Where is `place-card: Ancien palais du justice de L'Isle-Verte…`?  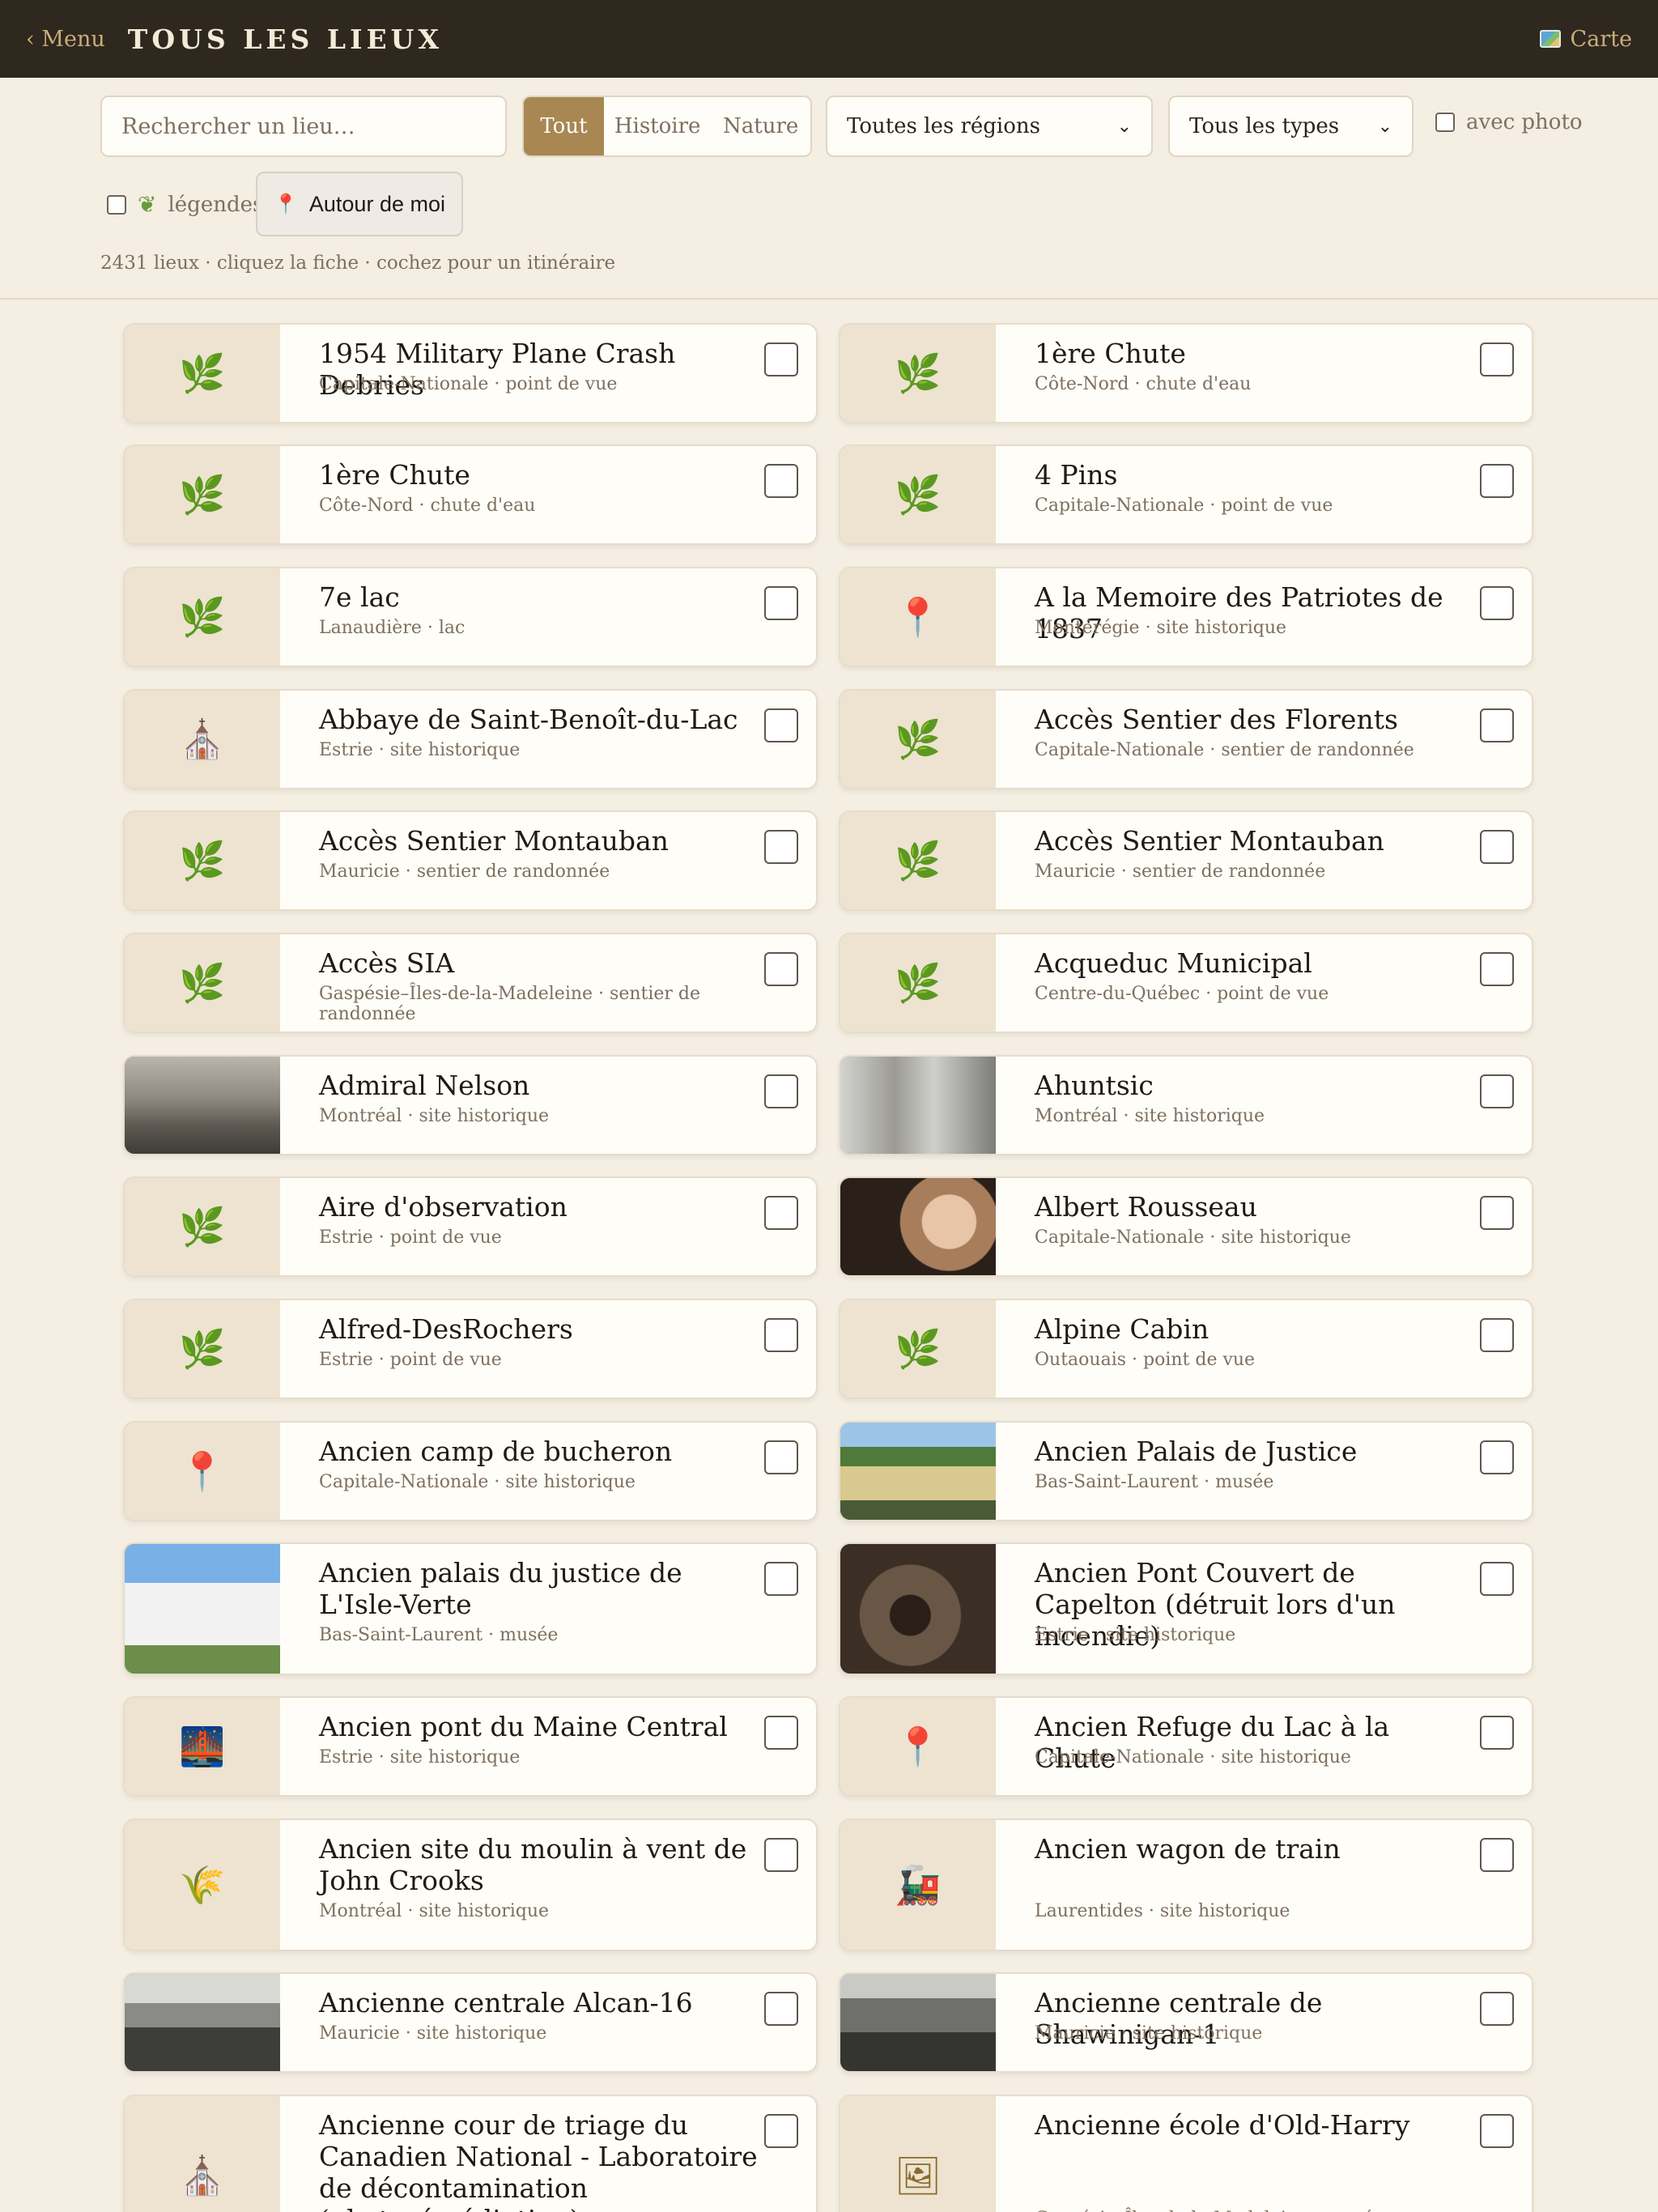
place-card: Ancien palais du justice de L'Isle-Verte… is located at coordinates (470, 1608).